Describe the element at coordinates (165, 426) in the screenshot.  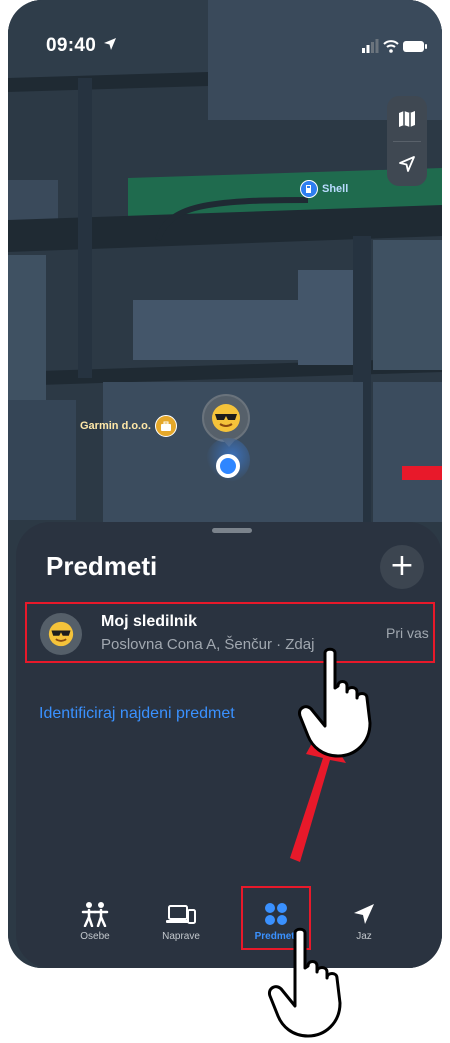
I see `briefcase-icon` at that location.